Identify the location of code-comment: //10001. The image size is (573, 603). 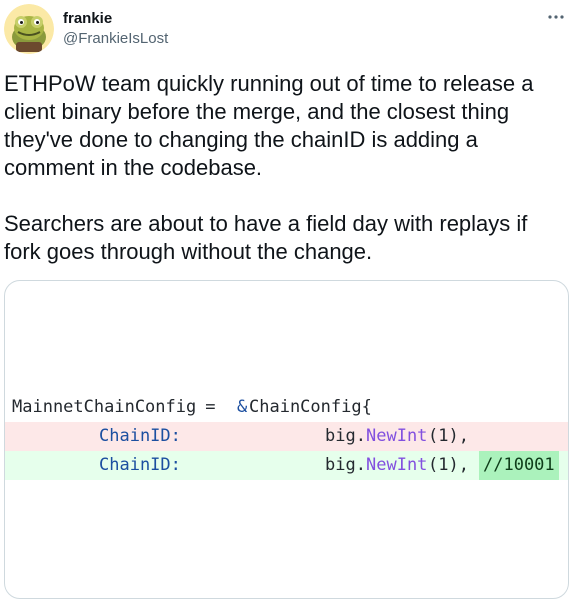
(519, 465).